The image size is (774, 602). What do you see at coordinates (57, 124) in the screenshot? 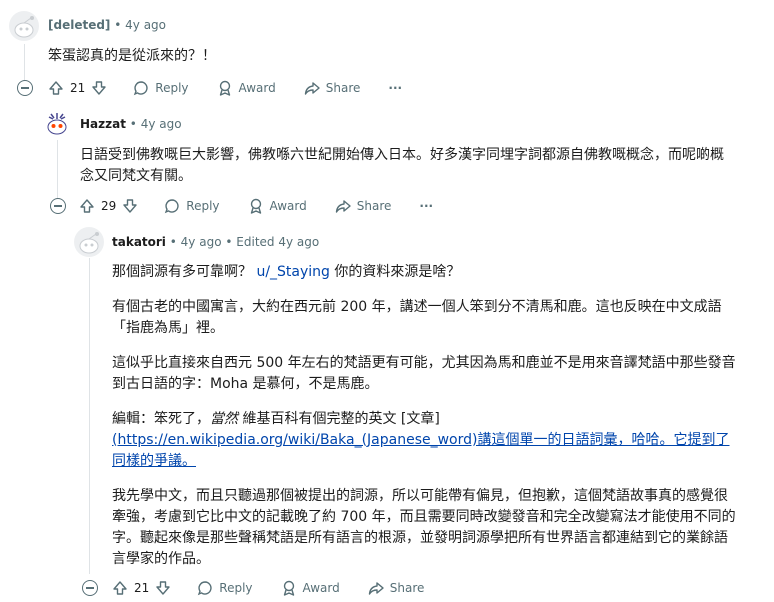
I see `avatar-hazzat` at bounding box center [57, 124].